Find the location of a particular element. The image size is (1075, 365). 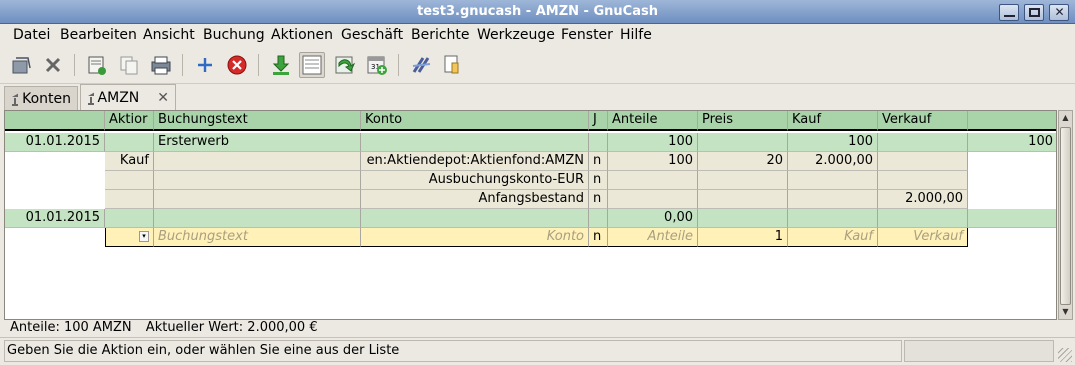

close-tab-icon: ✕ is located at coordinates (163, 98).